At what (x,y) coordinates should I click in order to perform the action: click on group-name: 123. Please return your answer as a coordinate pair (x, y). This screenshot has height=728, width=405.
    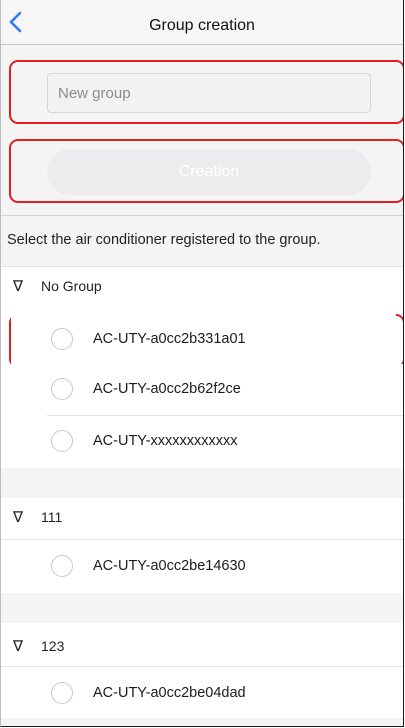
    Looking at the image, I should click on (53, 646).